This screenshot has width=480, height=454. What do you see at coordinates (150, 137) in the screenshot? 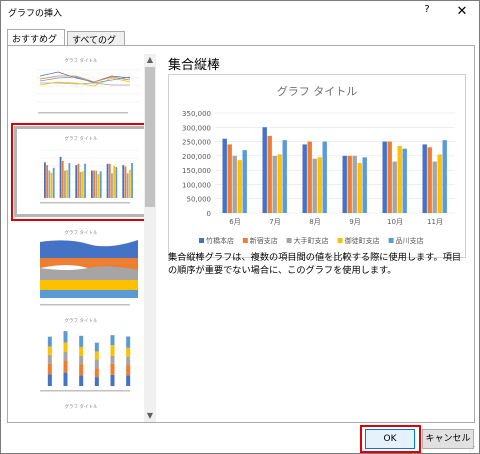
I see `scrollbar-thumb` at bounding box center [150, 137].